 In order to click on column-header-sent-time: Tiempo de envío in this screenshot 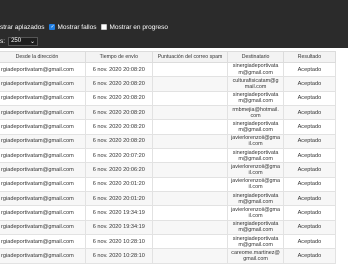, I will do `click(118, 57)`.